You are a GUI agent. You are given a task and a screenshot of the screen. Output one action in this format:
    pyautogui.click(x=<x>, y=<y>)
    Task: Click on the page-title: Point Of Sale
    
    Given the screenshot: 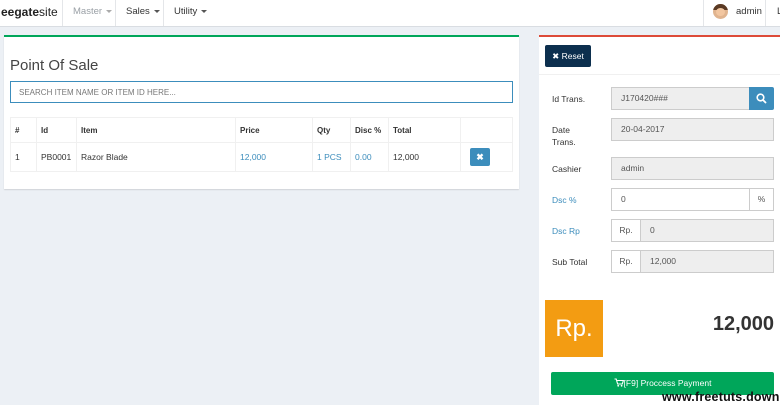 What is the action you would take?
    pyautogui.click(x=54, y=65)
    